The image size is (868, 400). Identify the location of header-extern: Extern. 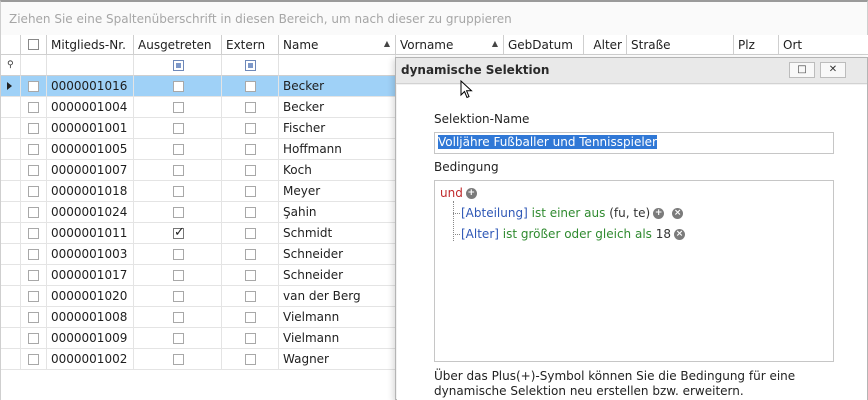
(250, 45).